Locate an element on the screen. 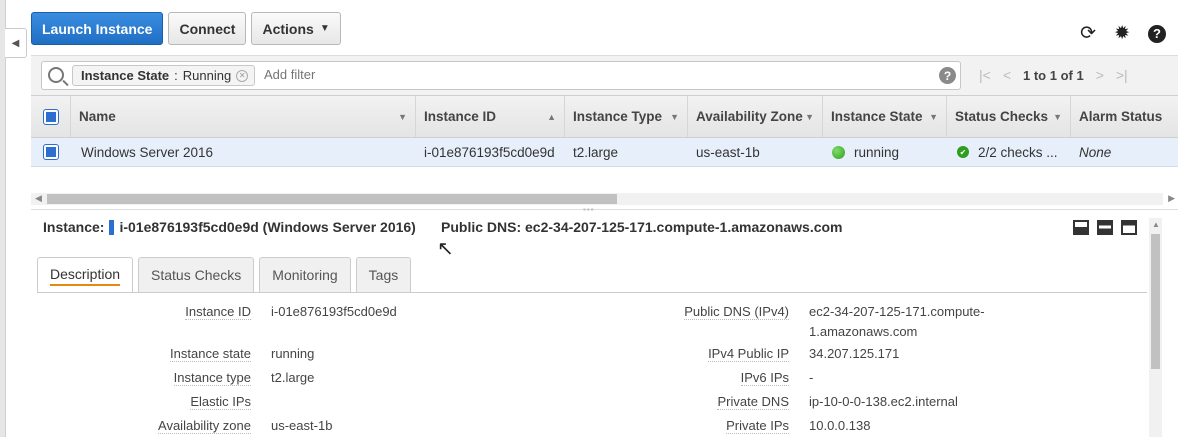 This screenshot has height=437, width=1178. actions-button: Actions ▼ is located at coordinates (296, 28).